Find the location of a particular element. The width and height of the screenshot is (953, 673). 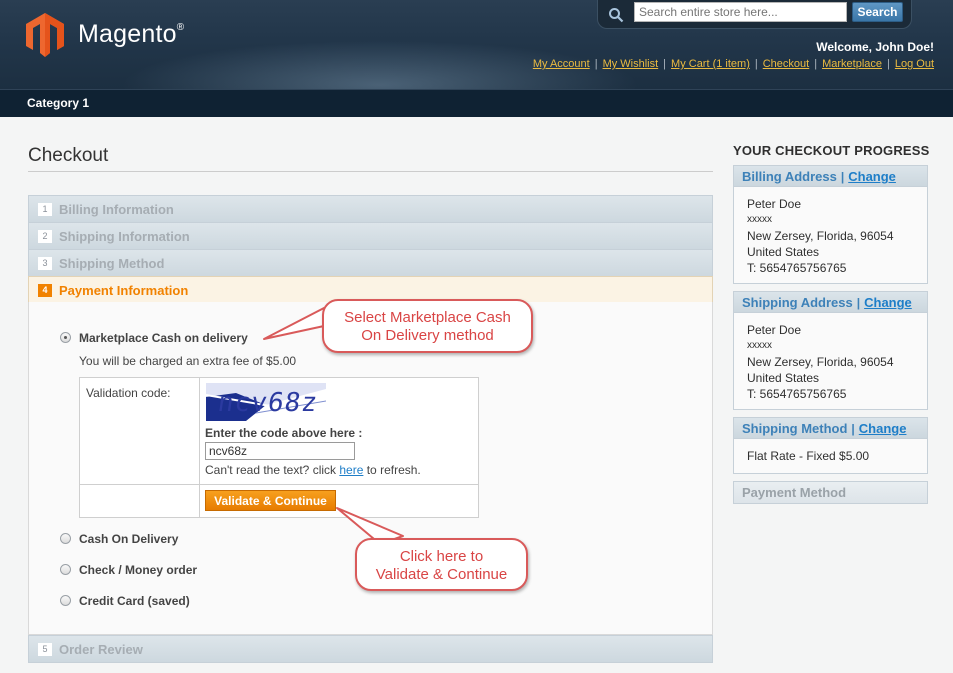

step-number: 5 is located at coordinates (45, 649).